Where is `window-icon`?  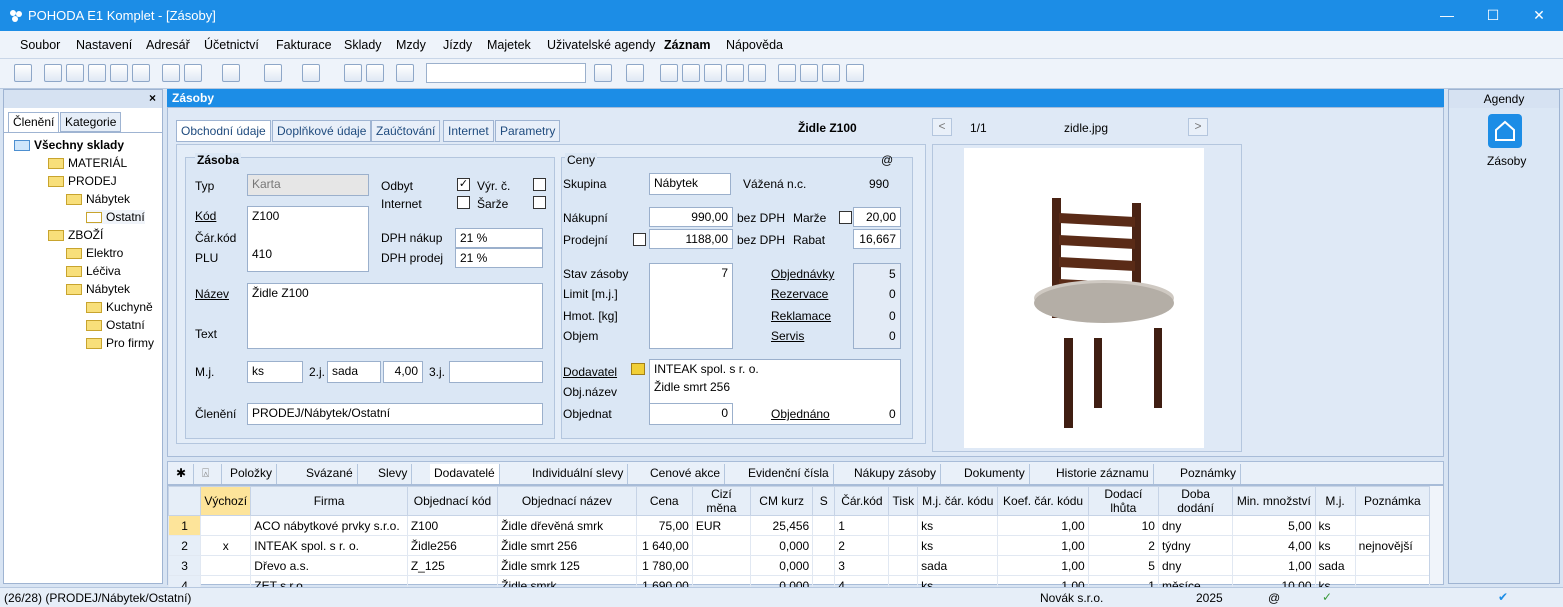
window-icon is located at coordinates (787, 73).